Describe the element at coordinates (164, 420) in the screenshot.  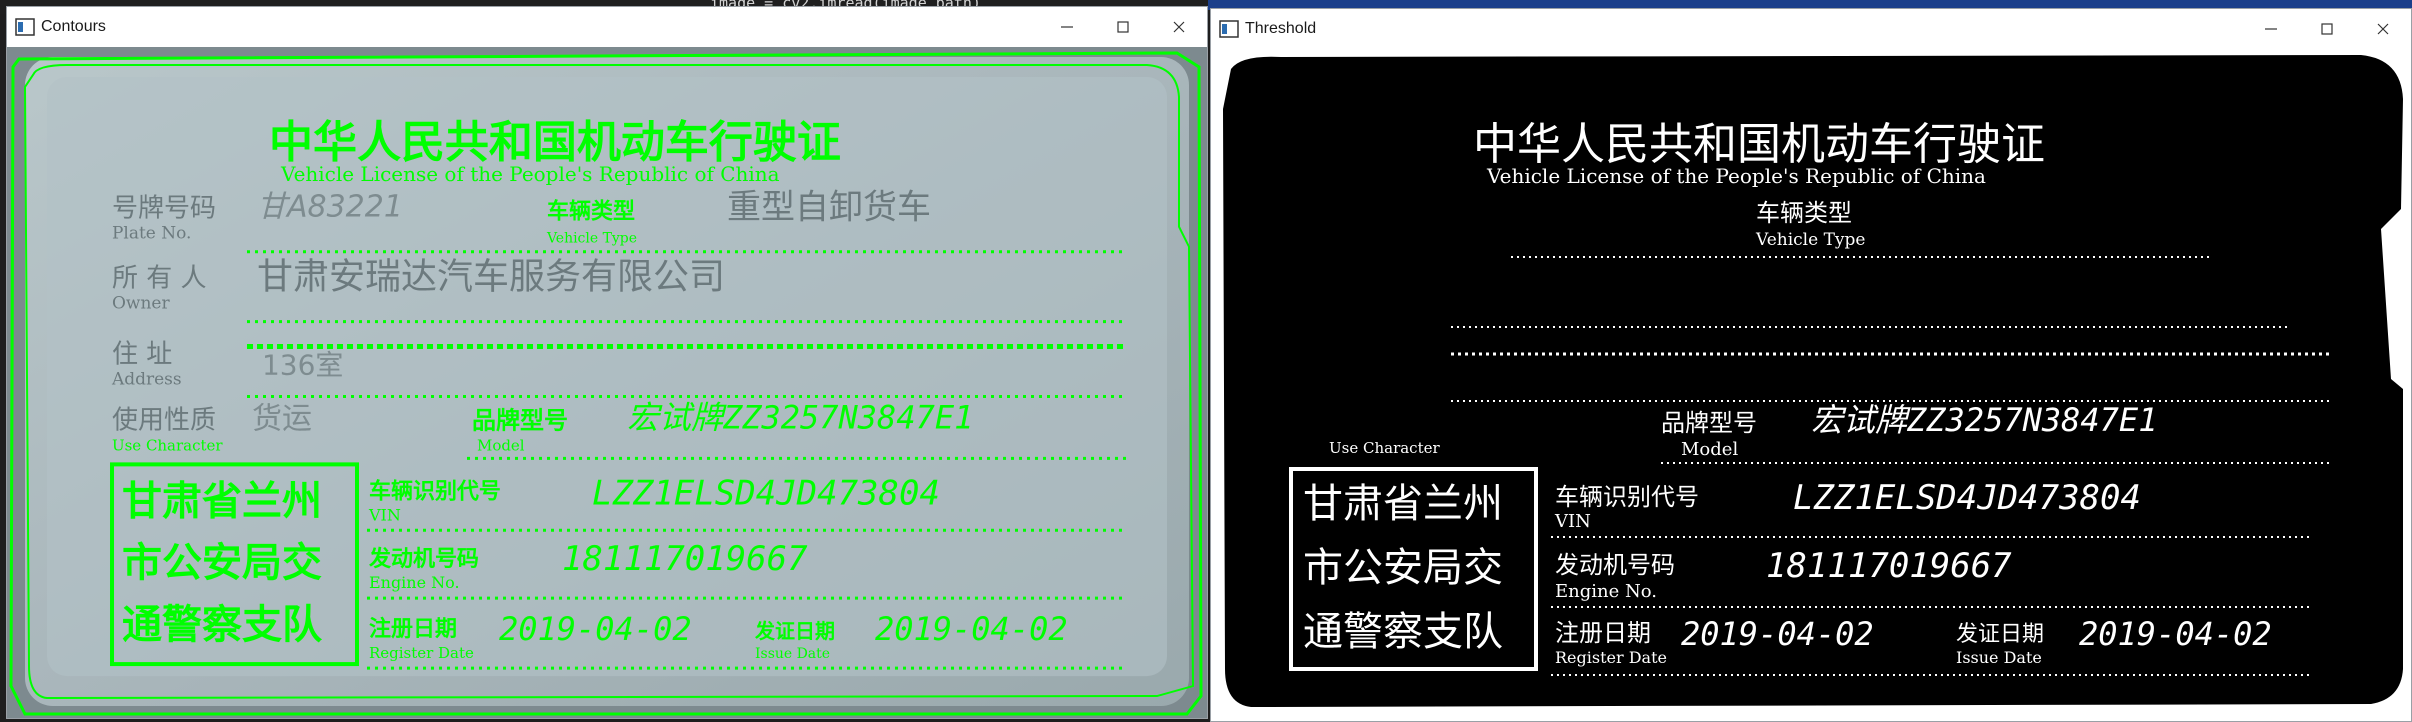
I see `use-label-cn: 使用性质` at that location.